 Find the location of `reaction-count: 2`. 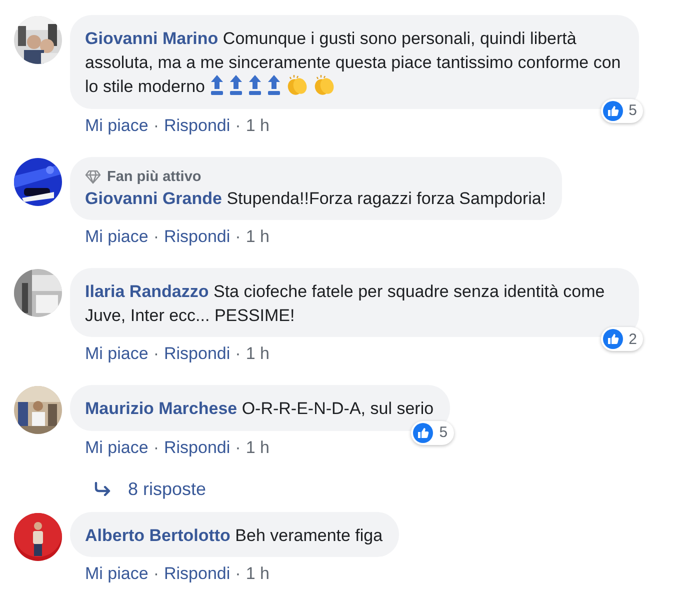

reaction-count: 2 is located at coordinates (621, 339).